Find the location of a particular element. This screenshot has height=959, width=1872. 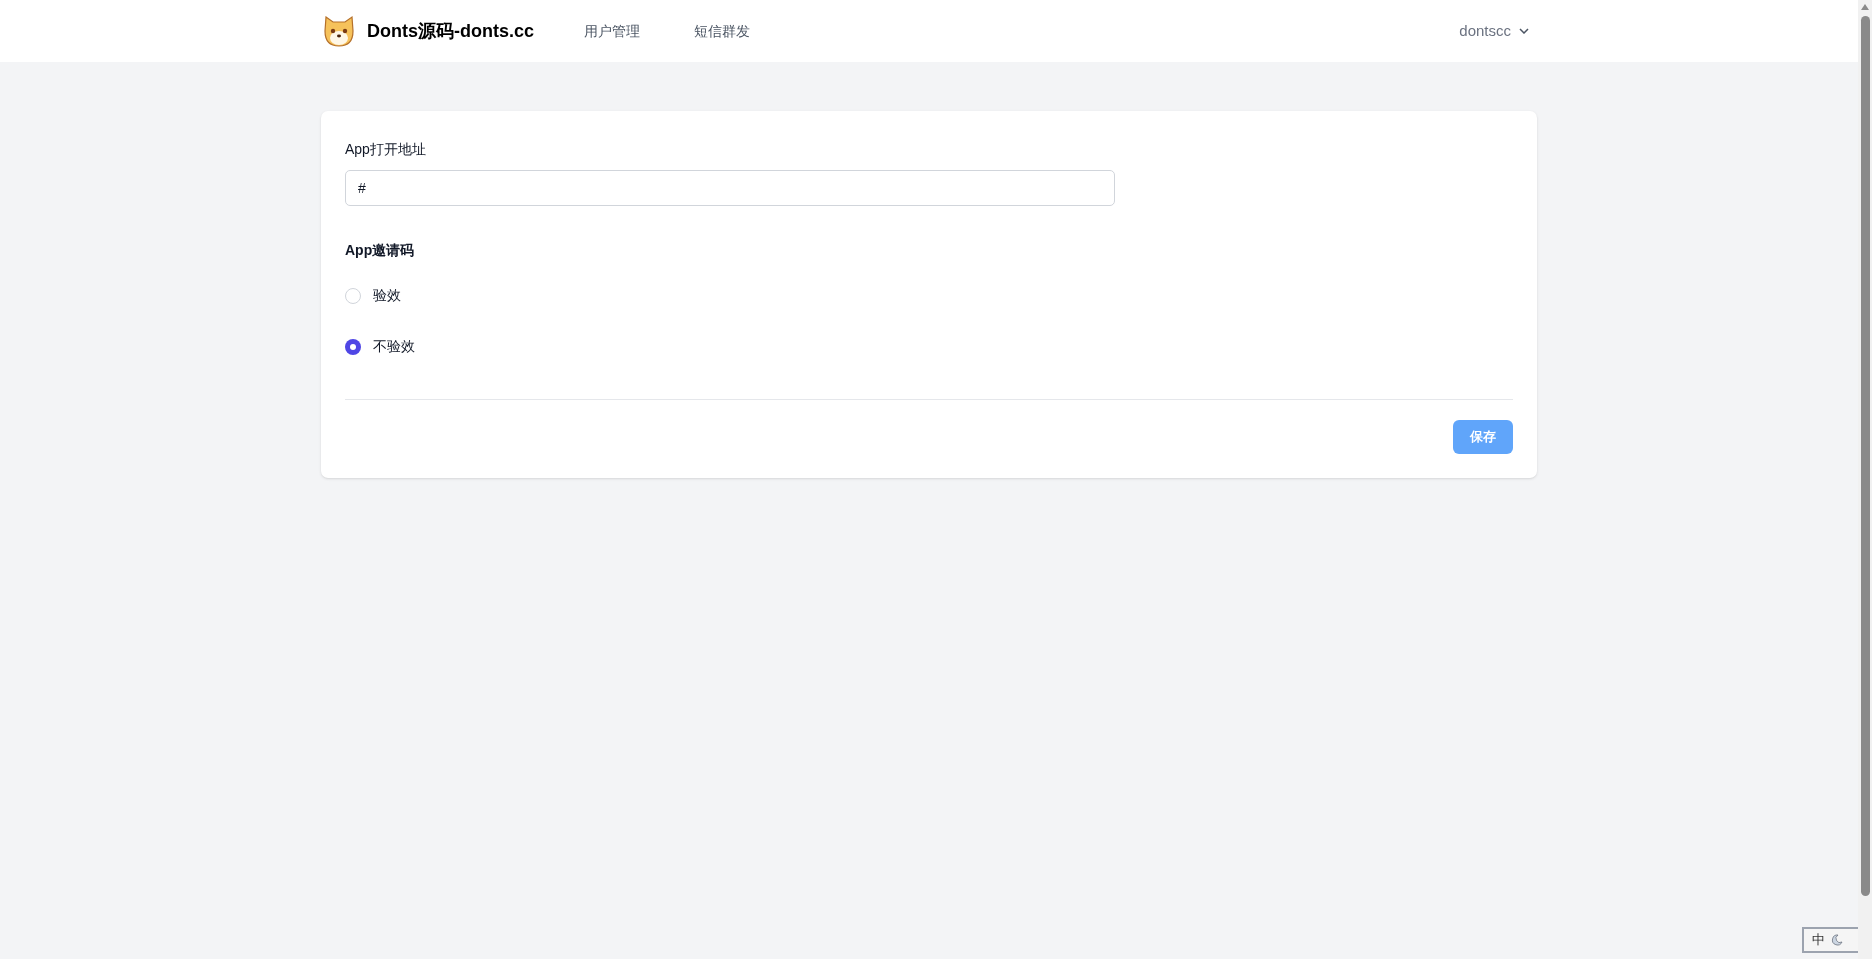

dog-logo-icon is located at coordinates (339, 31).